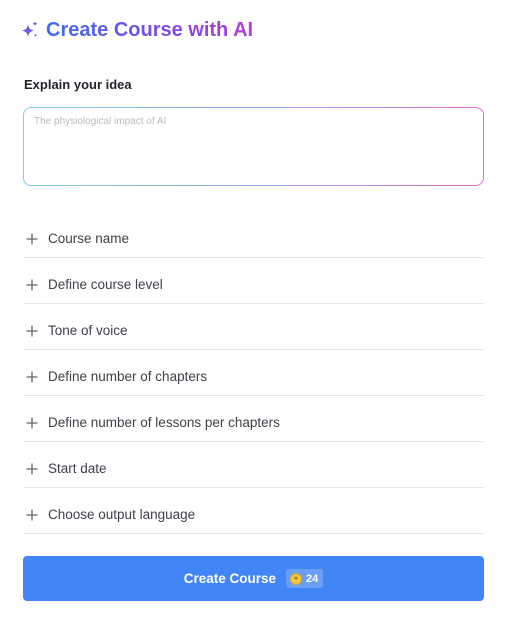  Describe the element at coordinates (164, 422) in the screenshot. I see `option-label: Define number of lessons per chapters` at that location.